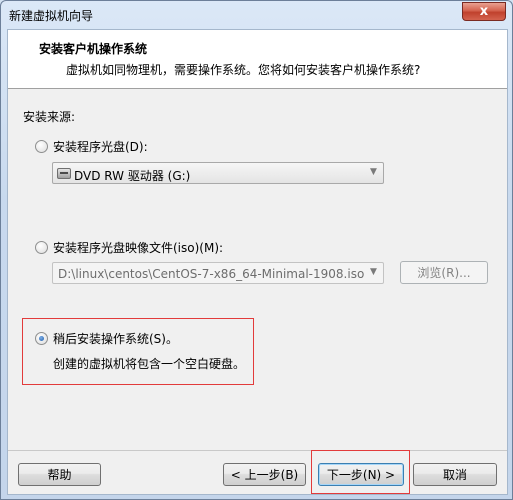 The height and width of the screenshot is (500, 513). I want to click on iso-radio, so click(41, 247).